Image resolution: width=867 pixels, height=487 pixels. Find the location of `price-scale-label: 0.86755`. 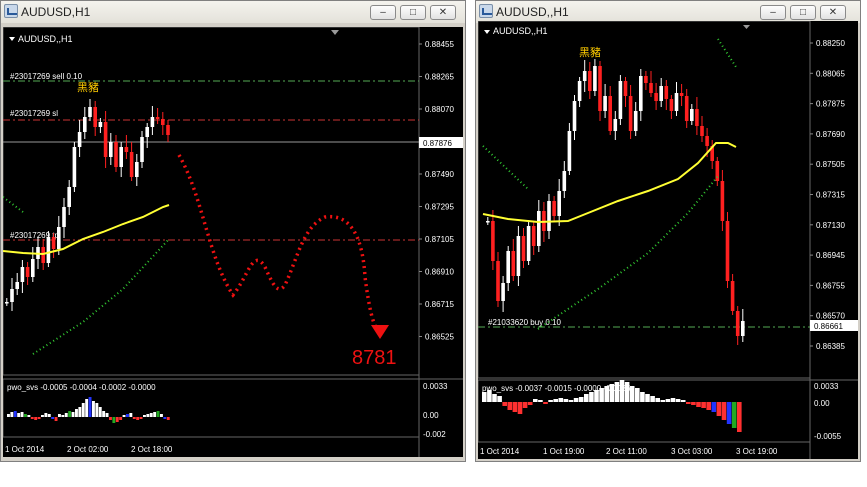

price-scale-label: 0.86755 is located at coordinates (830, 285).